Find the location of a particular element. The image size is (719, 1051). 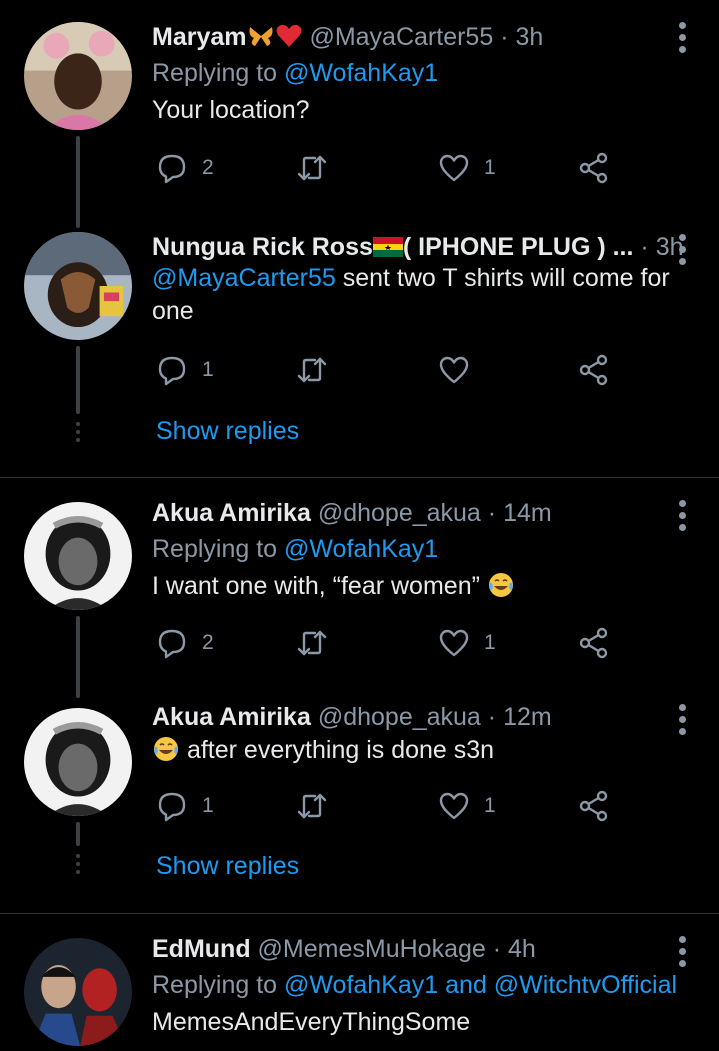

display-name: EdMund is located at coordinates (201, 949).